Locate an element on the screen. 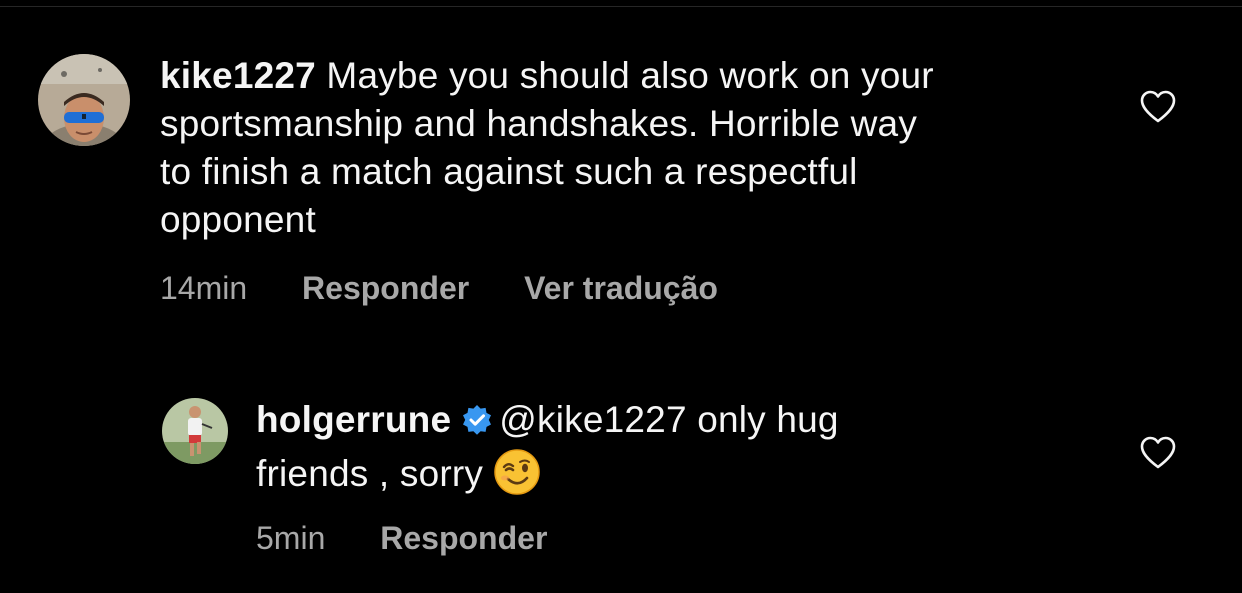  comment-line: friends , sorry is located at coordinates (686, 478).